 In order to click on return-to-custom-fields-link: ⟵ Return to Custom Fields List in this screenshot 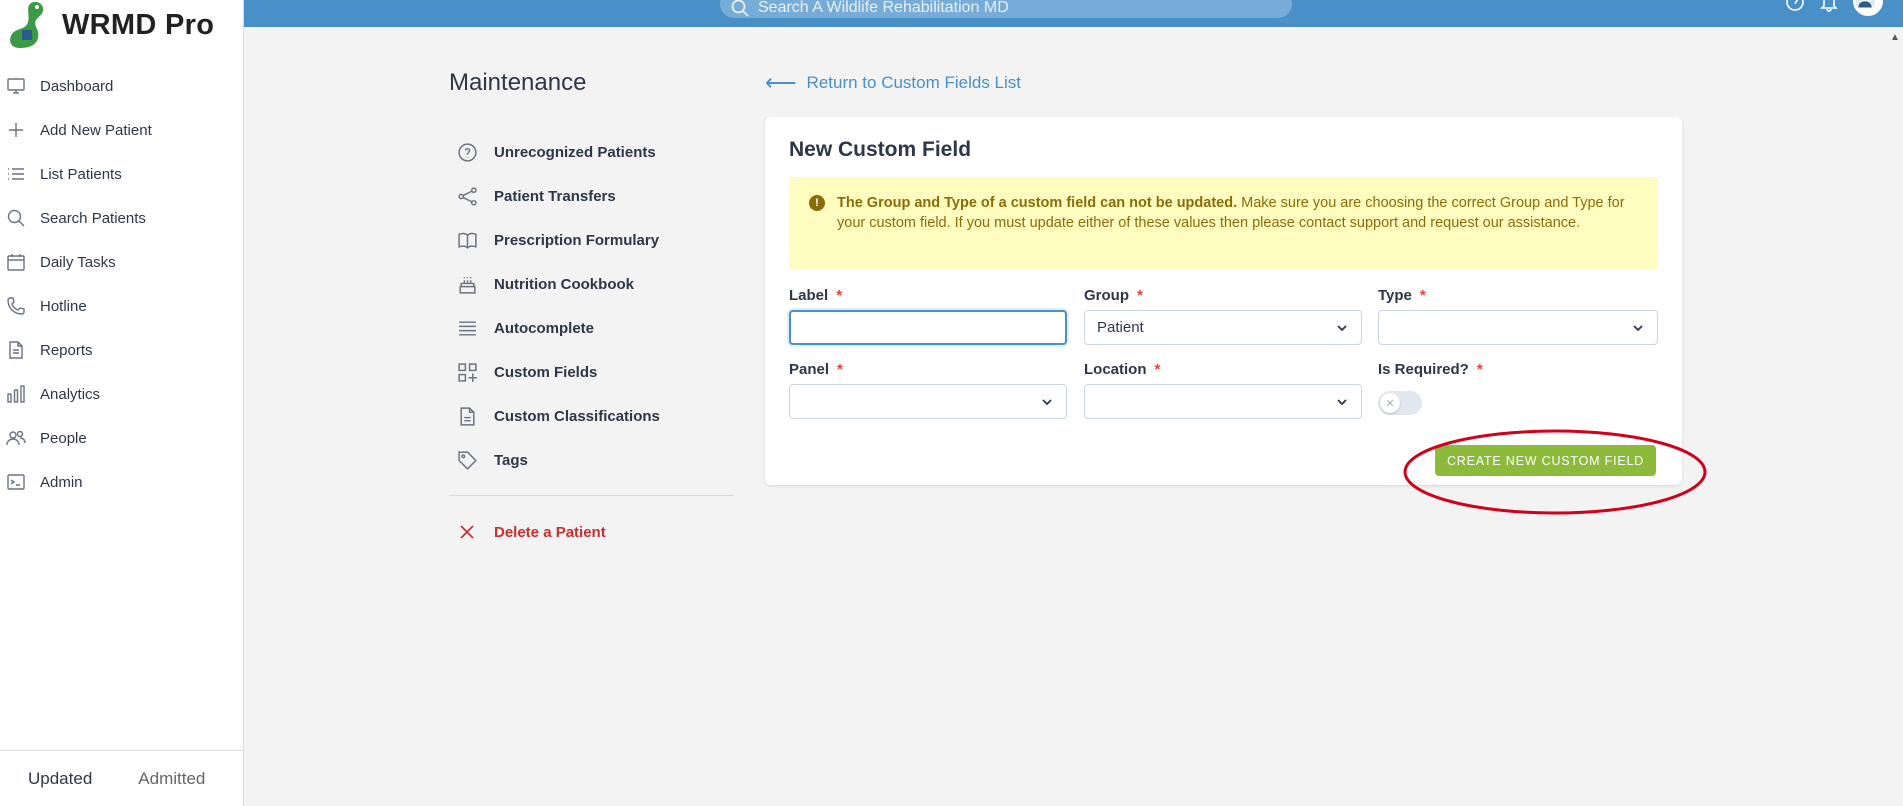, I will do `click(893, 83)`.